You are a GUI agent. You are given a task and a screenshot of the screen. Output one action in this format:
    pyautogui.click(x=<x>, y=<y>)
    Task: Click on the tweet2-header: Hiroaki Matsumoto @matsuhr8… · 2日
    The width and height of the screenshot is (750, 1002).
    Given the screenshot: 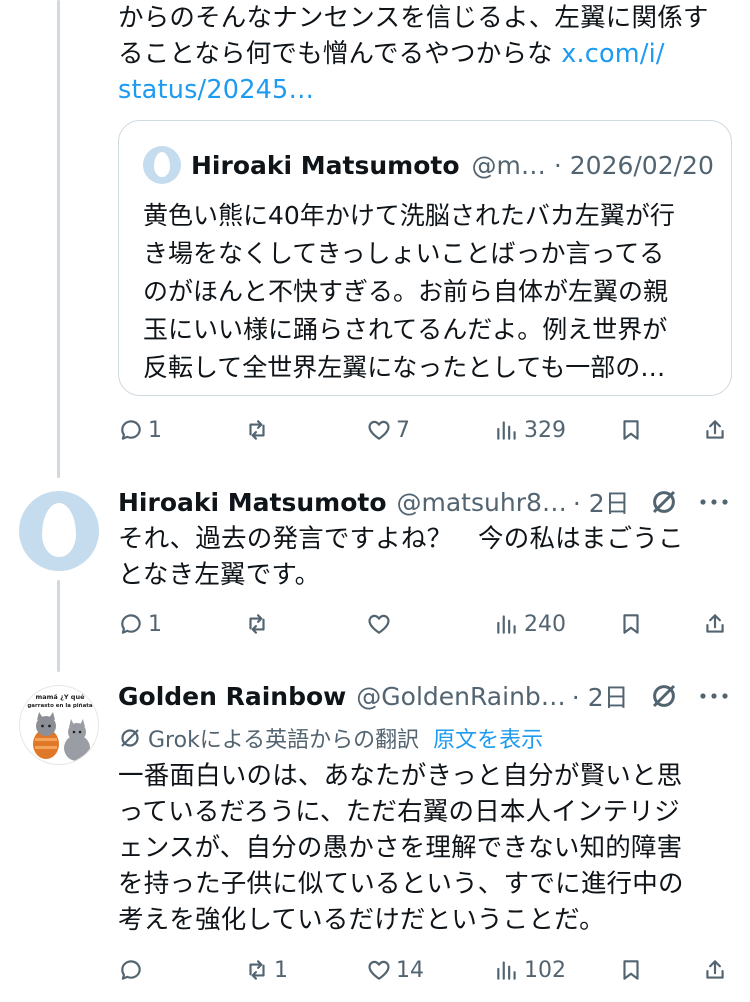 What is the action you would take?
    pyautogui.click(x=374, y=502)
    